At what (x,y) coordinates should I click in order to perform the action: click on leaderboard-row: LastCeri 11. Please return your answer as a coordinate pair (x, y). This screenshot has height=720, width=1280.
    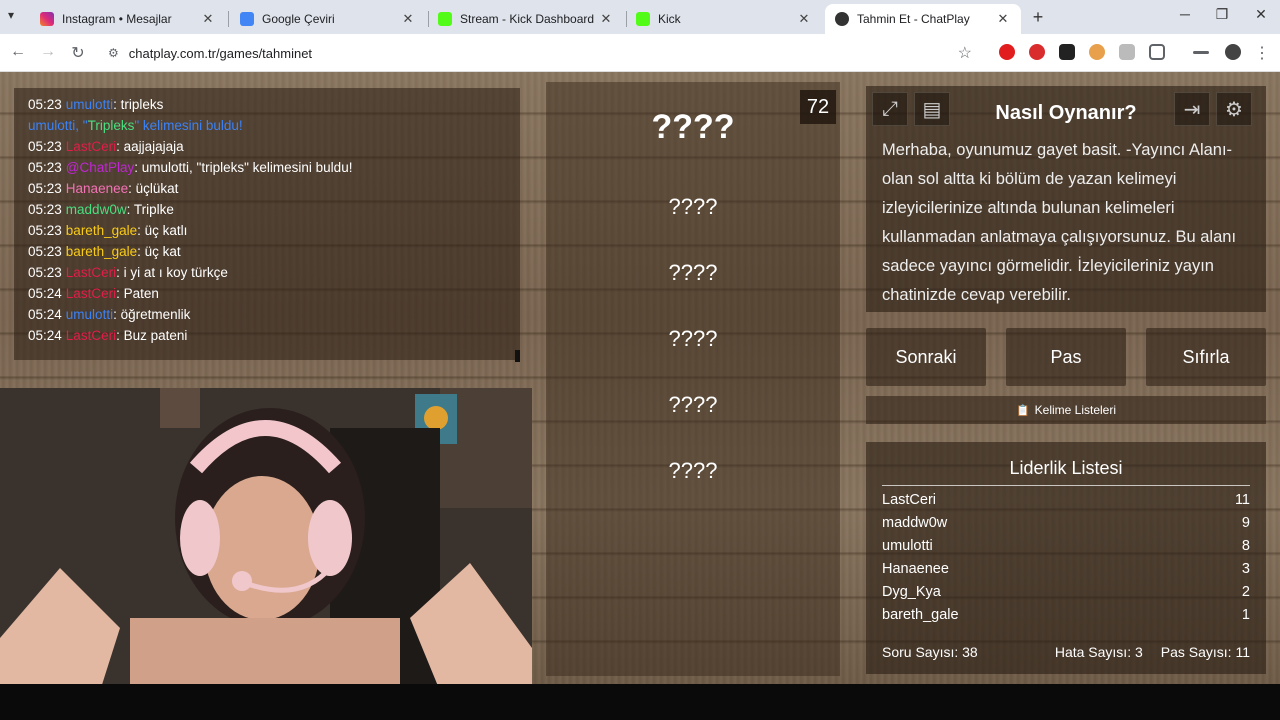
    Looking at the image, I should click on (1066, 503).